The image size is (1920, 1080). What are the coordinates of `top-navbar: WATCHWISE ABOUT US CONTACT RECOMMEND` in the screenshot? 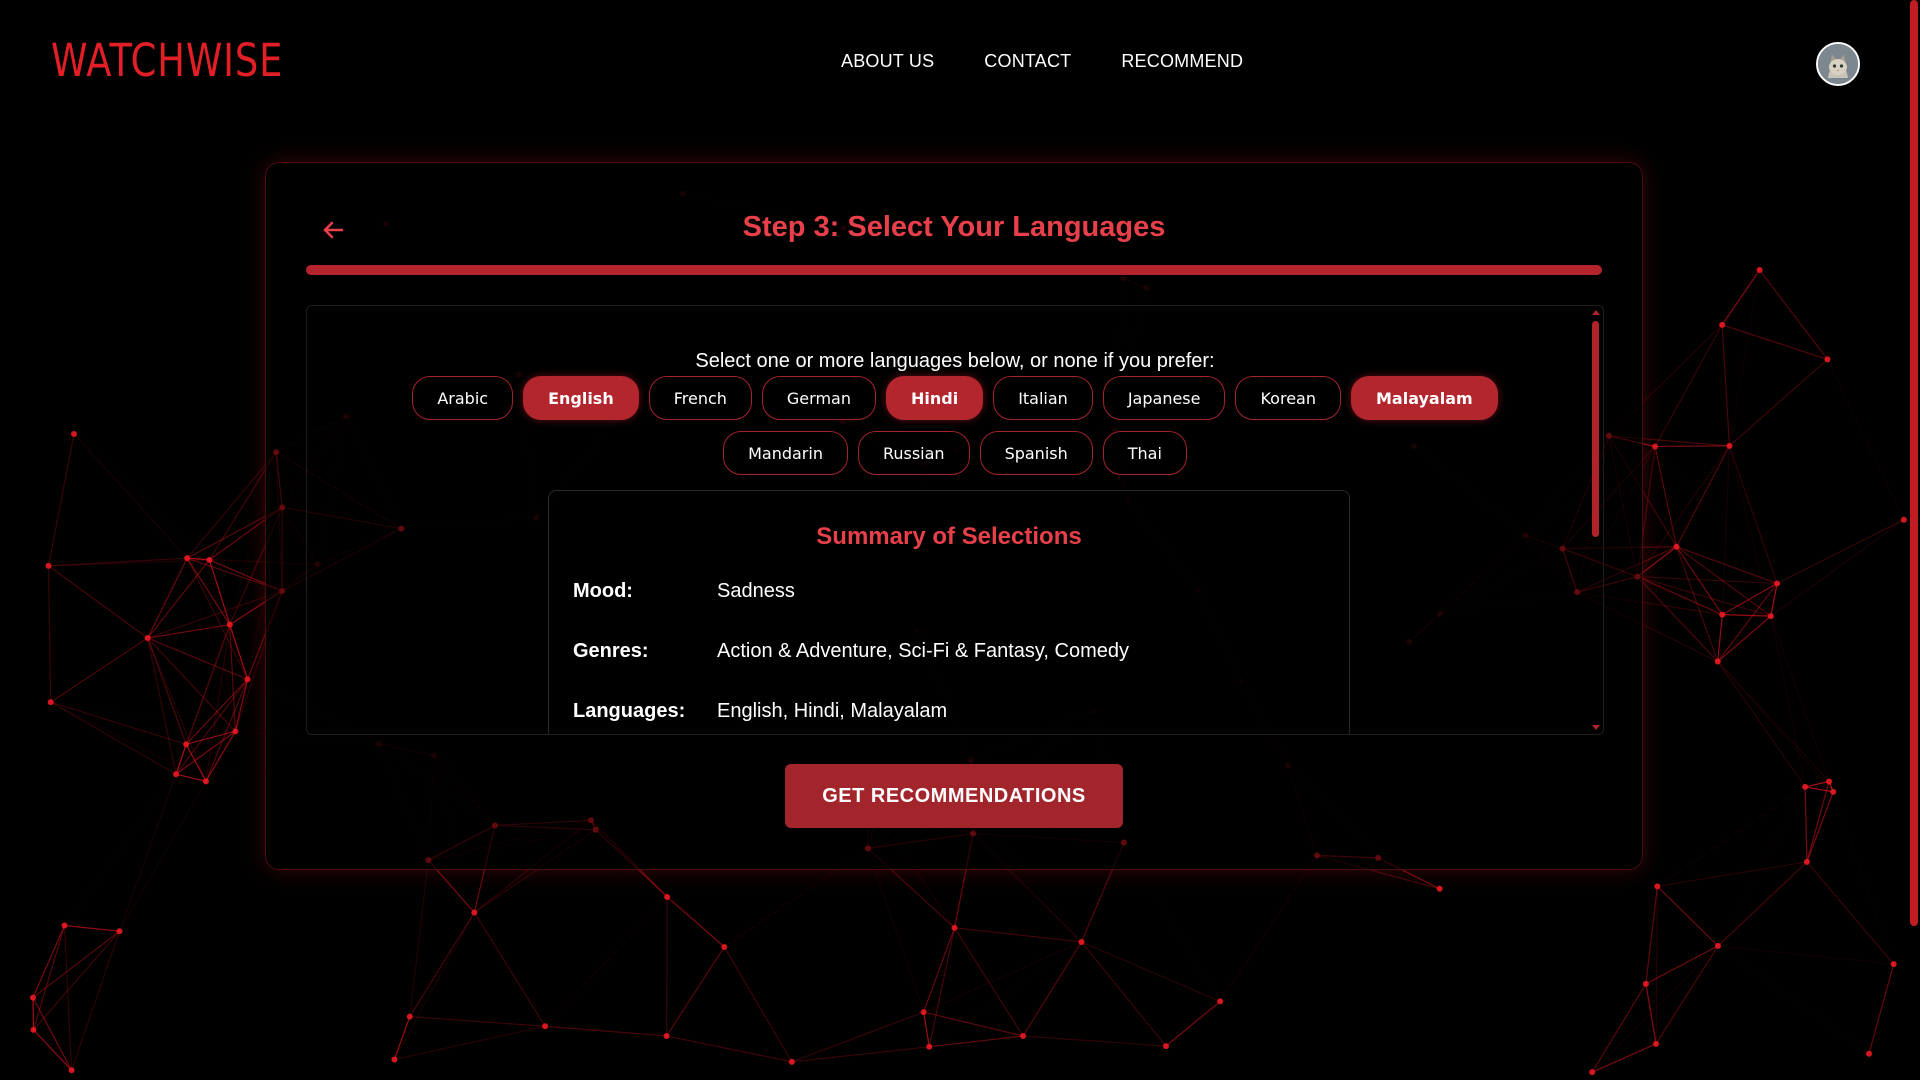 It's located at (950, 61).